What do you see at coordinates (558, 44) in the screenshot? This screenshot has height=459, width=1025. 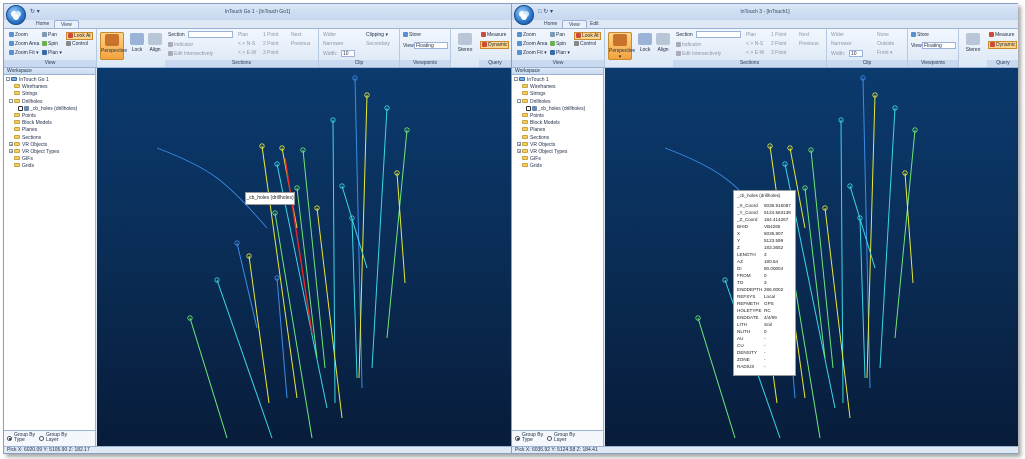 I see `spin-button: Spin` at bounding box center [558, 44].